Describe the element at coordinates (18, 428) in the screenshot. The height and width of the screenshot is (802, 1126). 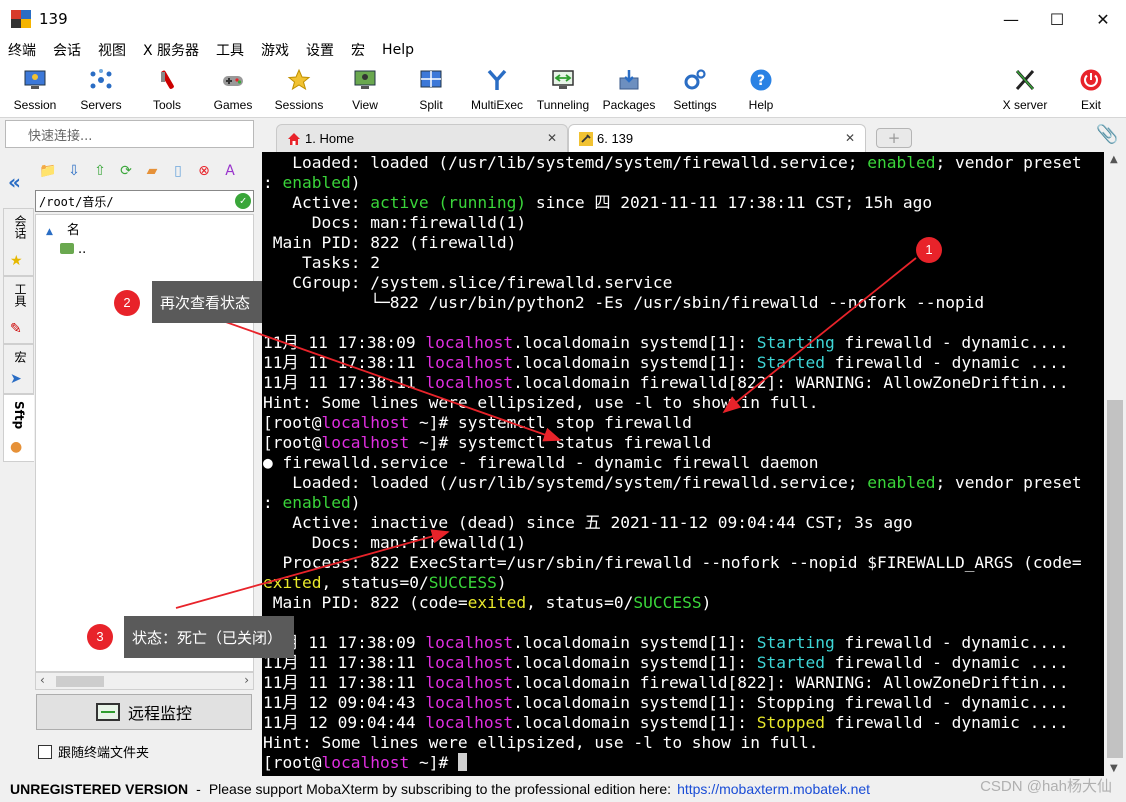
I see `side-tab-sftp: Sftp ●` at that location.